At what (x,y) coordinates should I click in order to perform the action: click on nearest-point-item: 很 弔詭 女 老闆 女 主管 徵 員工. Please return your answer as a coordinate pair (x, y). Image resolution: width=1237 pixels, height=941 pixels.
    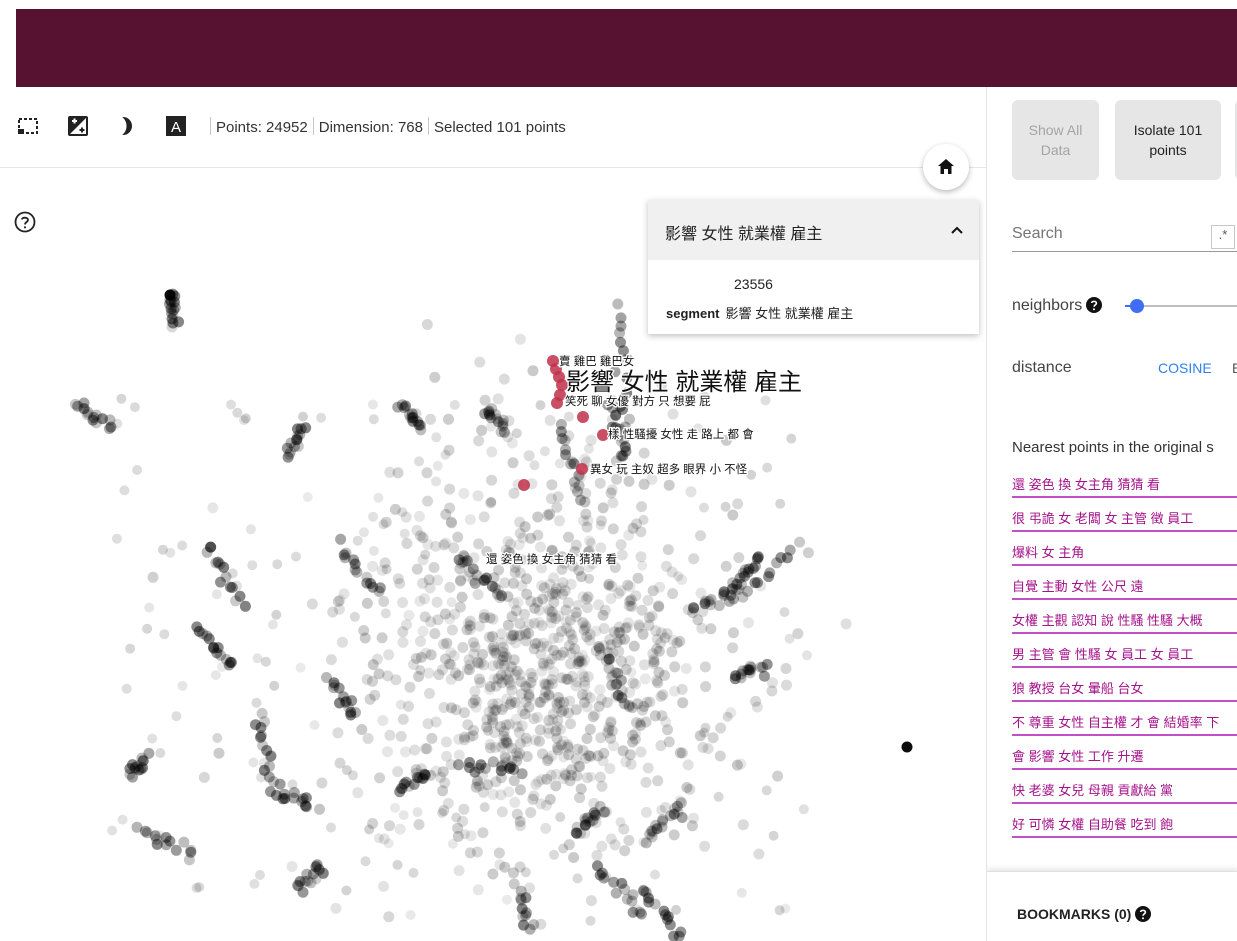
    Looking at the image, I should click on (1124, 518).